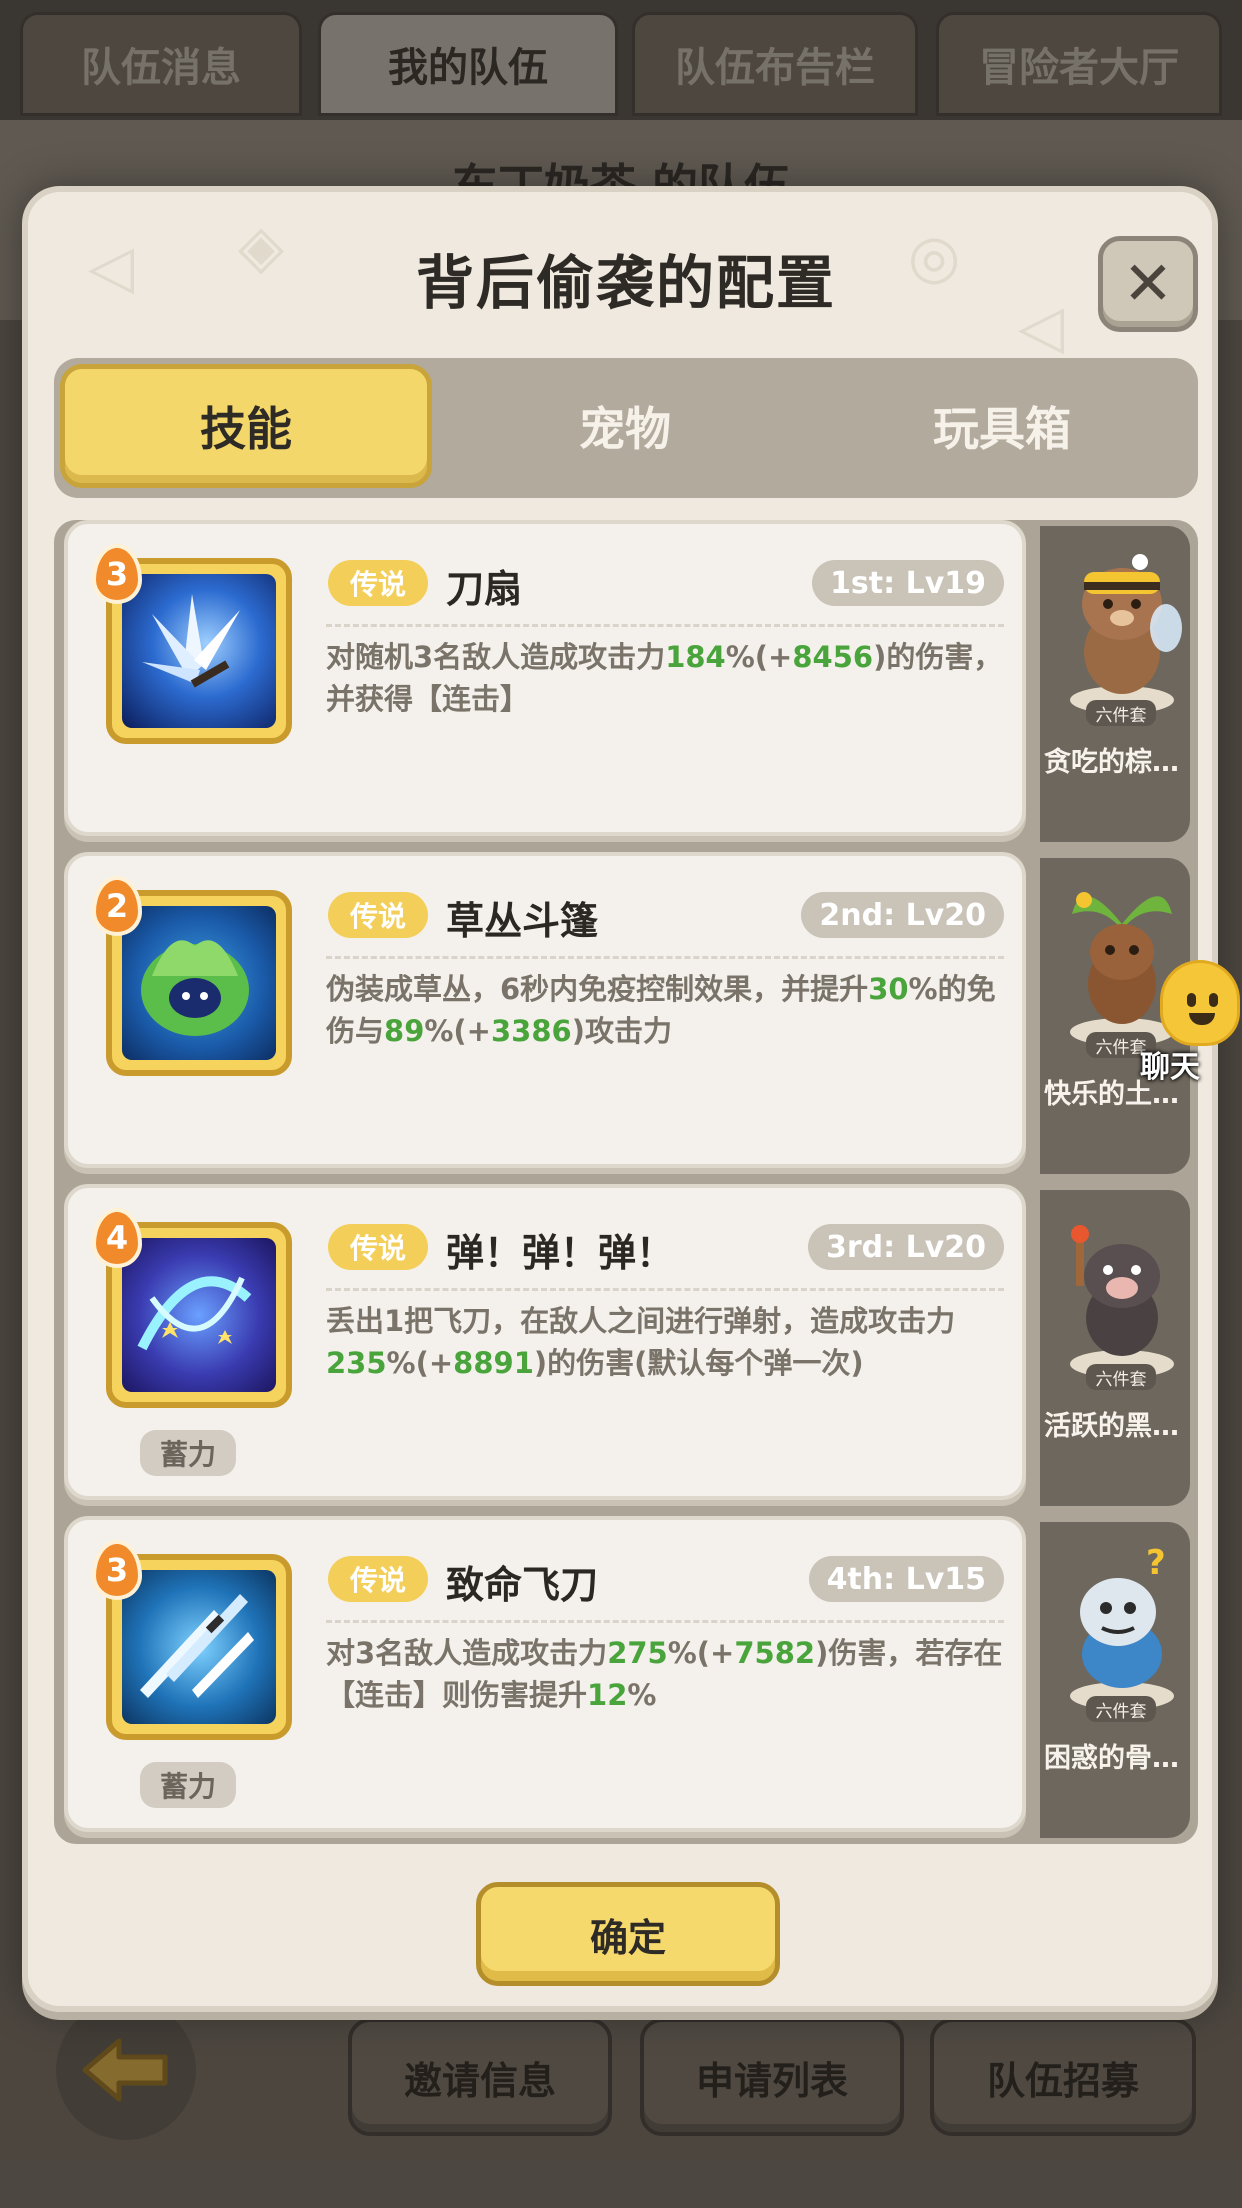  What do you see at coordinates (1200, 1003) in the screenshot?
I see `chat-smiley-icon` at bounding box center [1200, 1003].